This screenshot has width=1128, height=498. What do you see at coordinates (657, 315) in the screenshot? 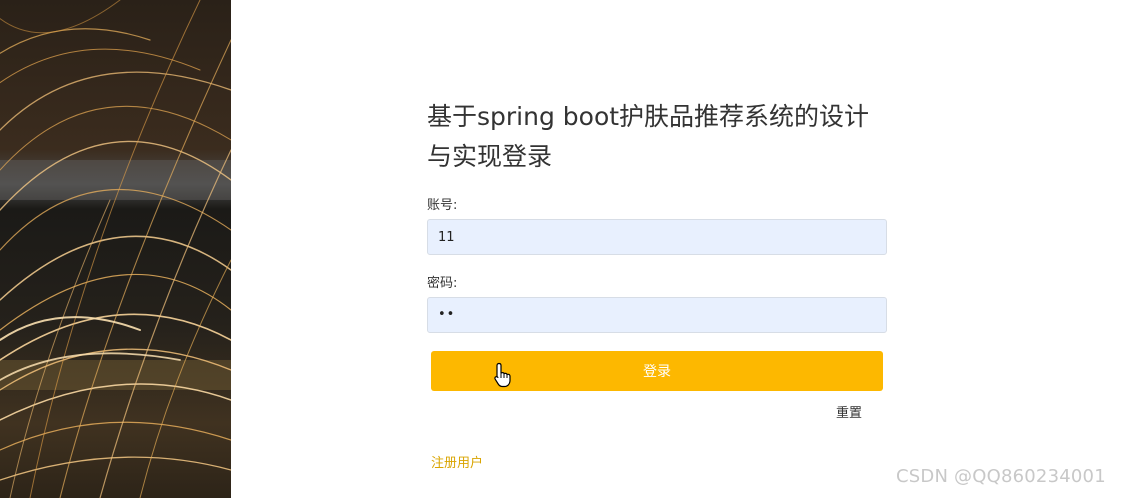
I see `password-input: ••` at bounding box center [657, 315].